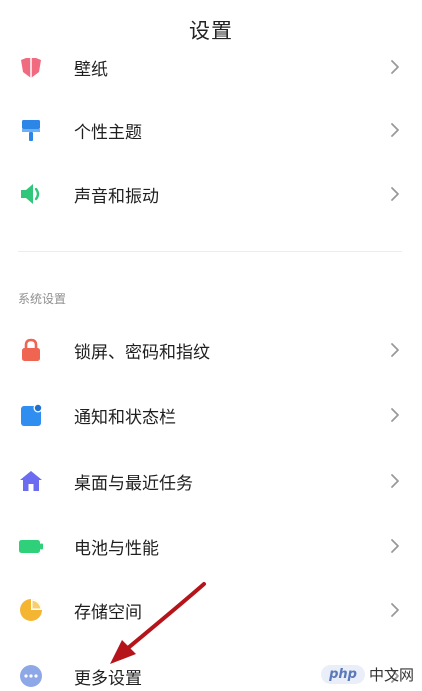 The image size is (422, 691). I want to click on settings-item-label: 声音和振动, so click(116, 196).